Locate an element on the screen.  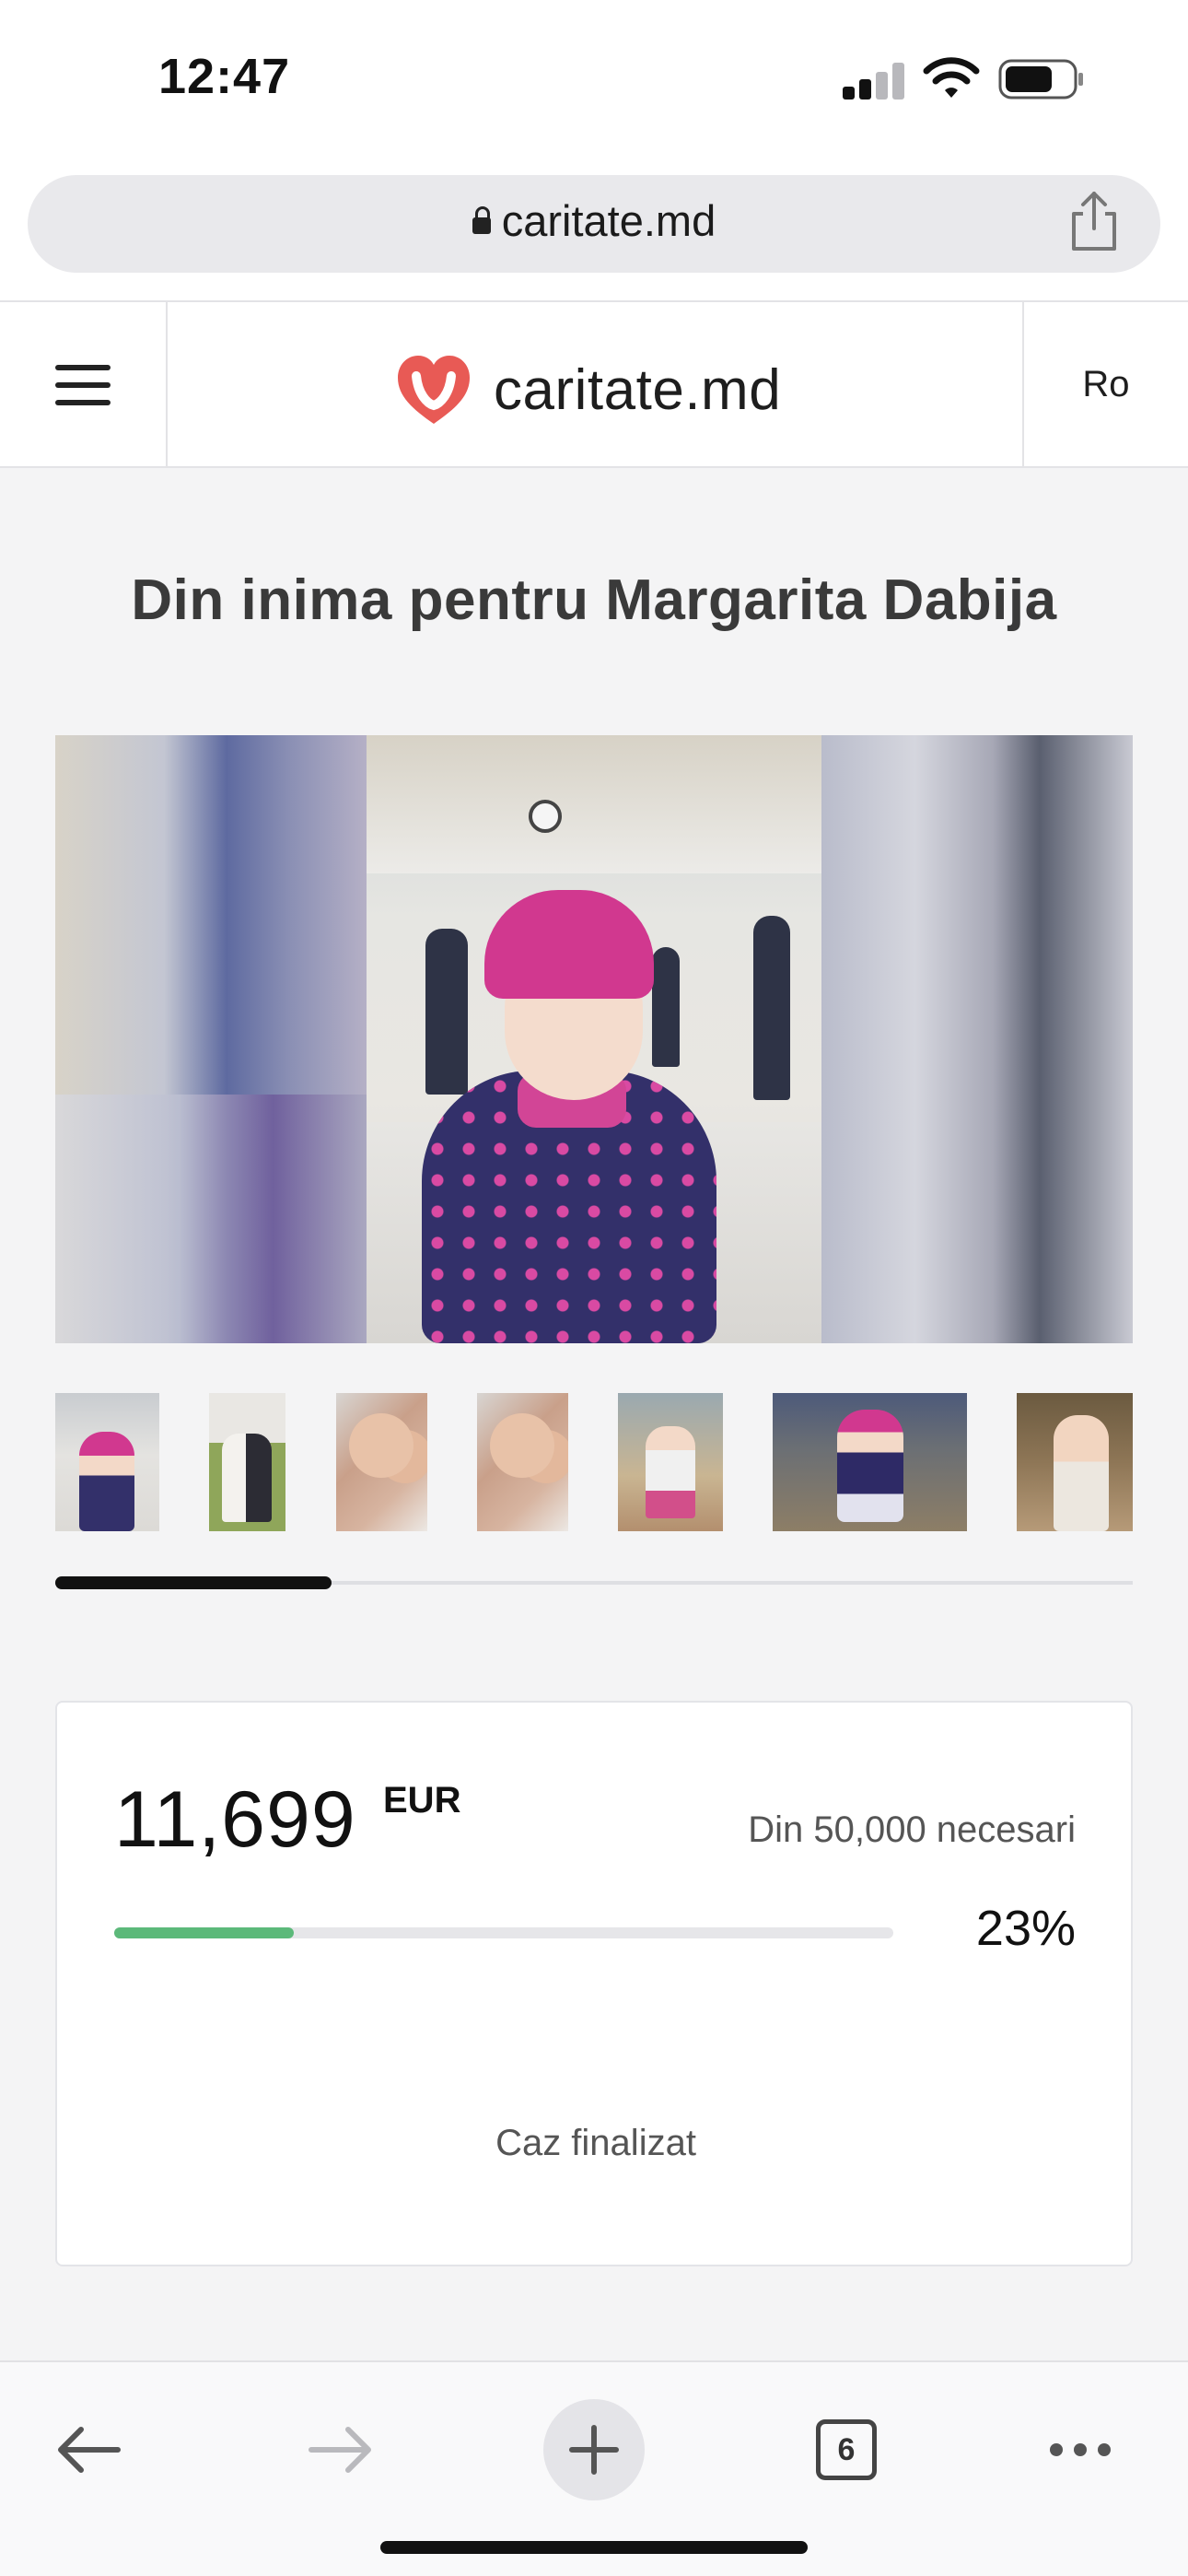
back-arrow-icon is located at coordinates (89, 2450).